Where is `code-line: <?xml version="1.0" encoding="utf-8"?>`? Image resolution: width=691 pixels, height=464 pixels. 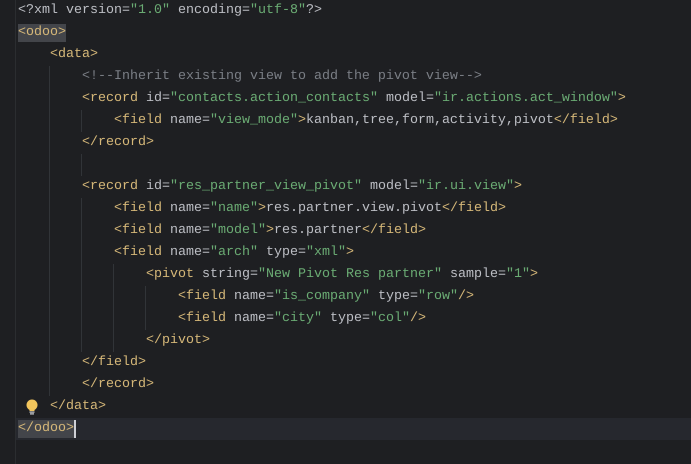
code-line: <?xml version="1.0" encoding="utf-8"?> is located at coordinates (170, 11).